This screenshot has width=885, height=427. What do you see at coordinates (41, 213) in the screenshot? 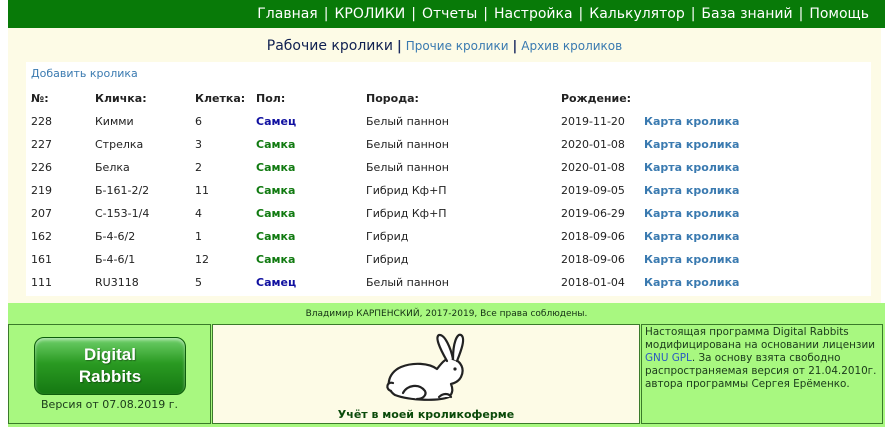
I see `cell-number: 207` at bounding box center [41, 213].